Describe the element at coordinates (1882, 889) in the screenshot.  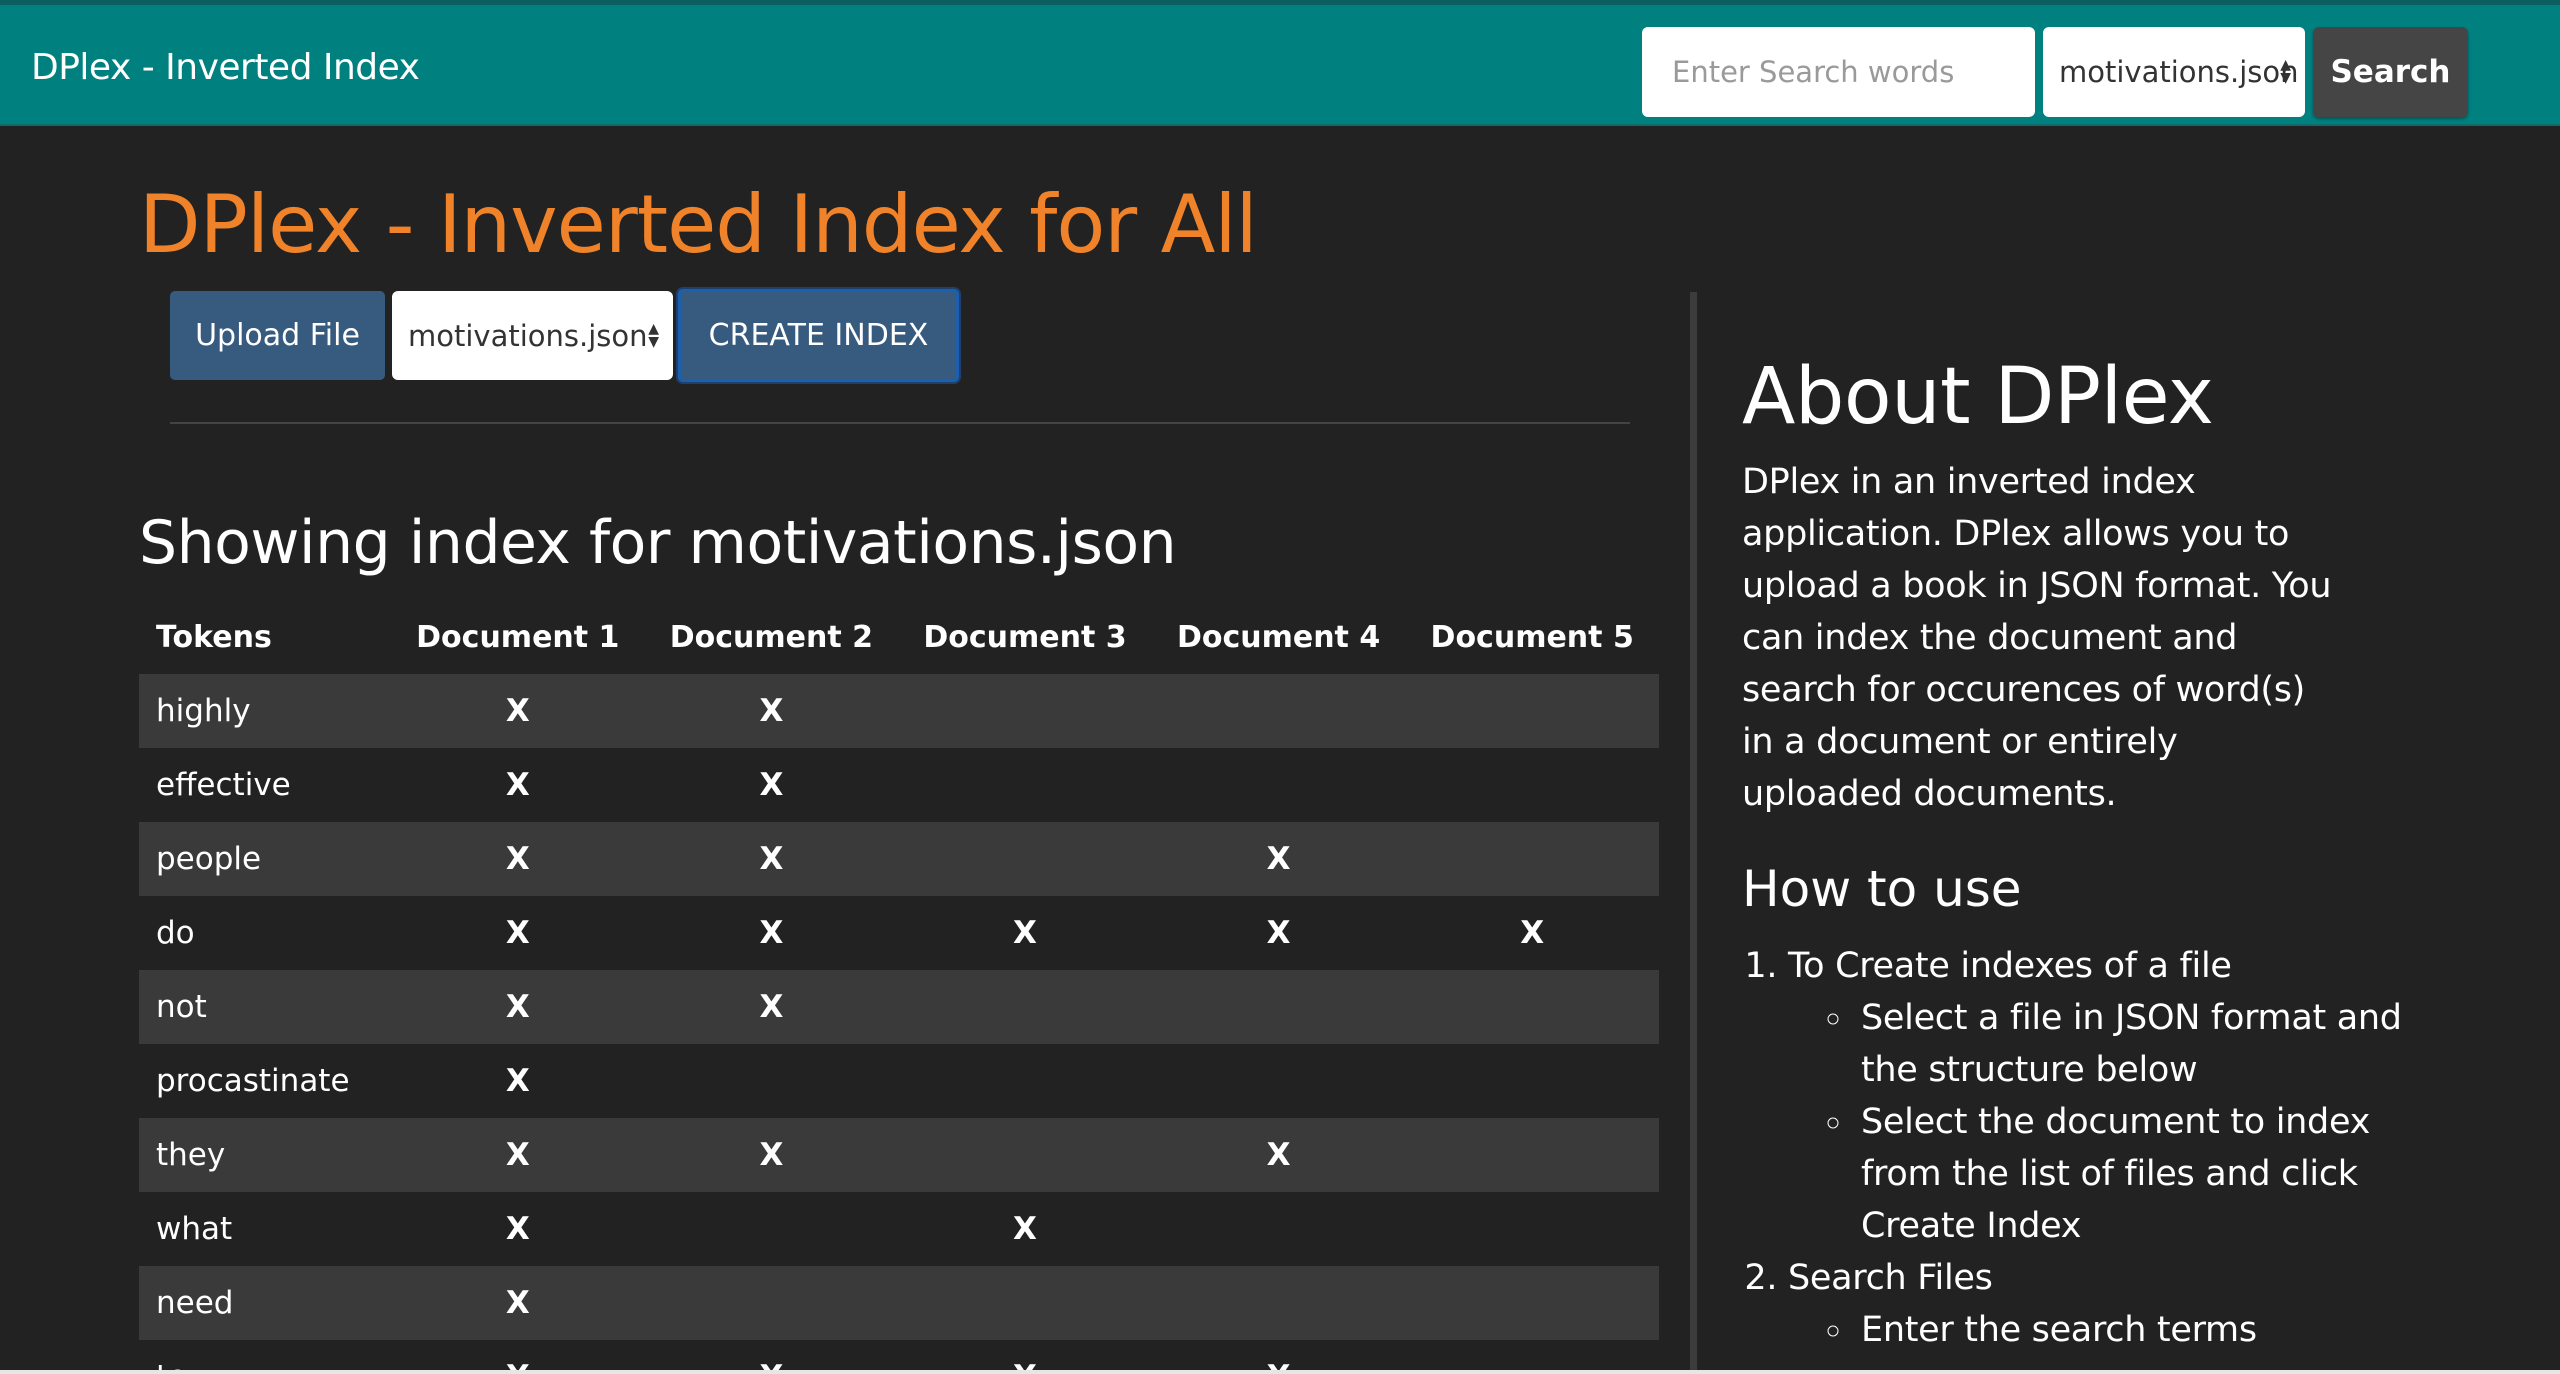
I see `howto-title: How to use` at that location.